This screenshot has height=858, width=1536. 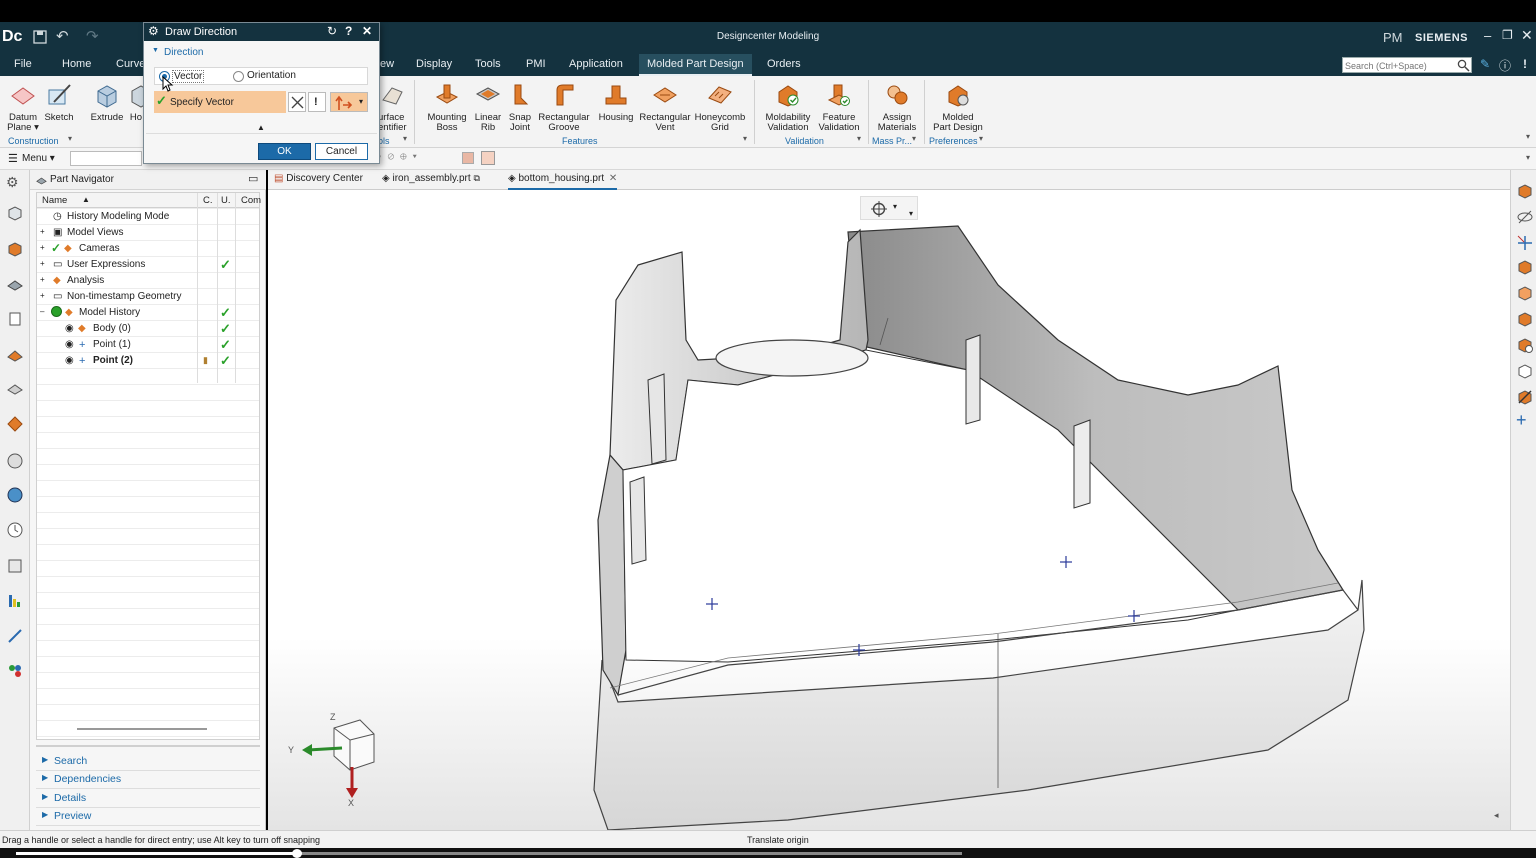 I want to click on mounting-boss-button: Mounting Boss, so click(x=447, y=107).